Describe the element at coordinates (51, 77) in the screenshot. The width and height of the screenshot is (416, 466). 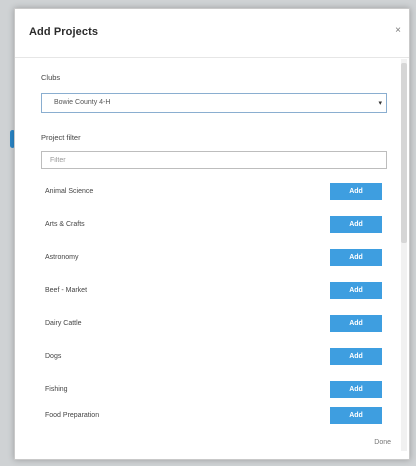
I see `clubs-label: Clubs` at that location.